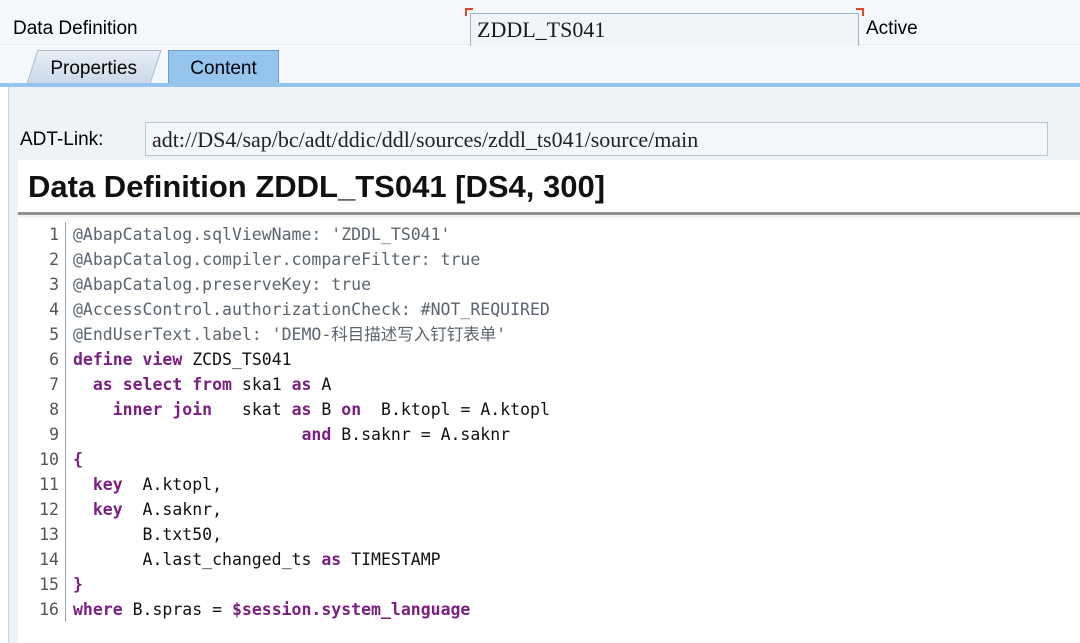  Describe the element at coordinates (137, 409) in the screenshot. I see `code-token: inner` at that location.